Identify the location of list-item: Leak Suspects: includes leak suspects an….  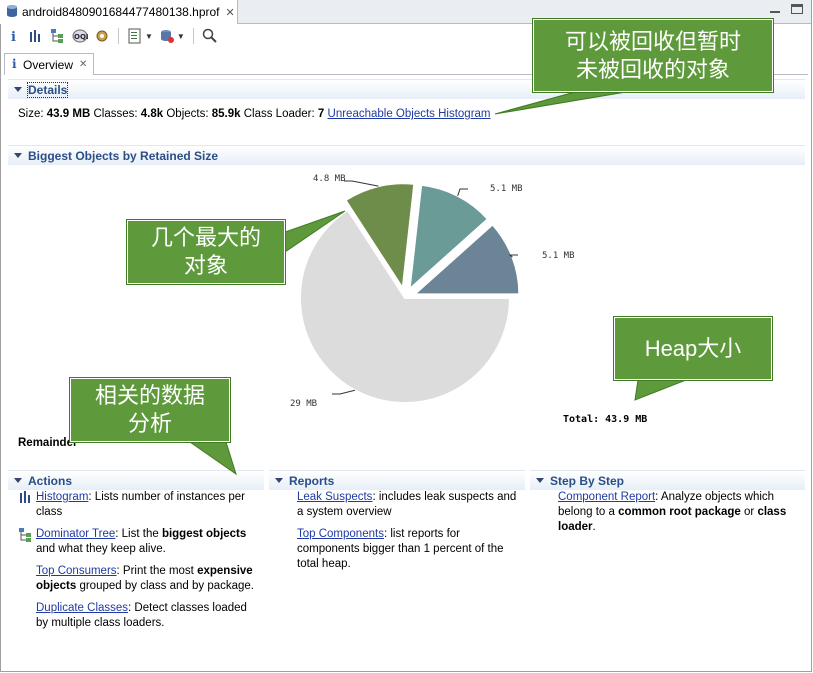
(408, 505).